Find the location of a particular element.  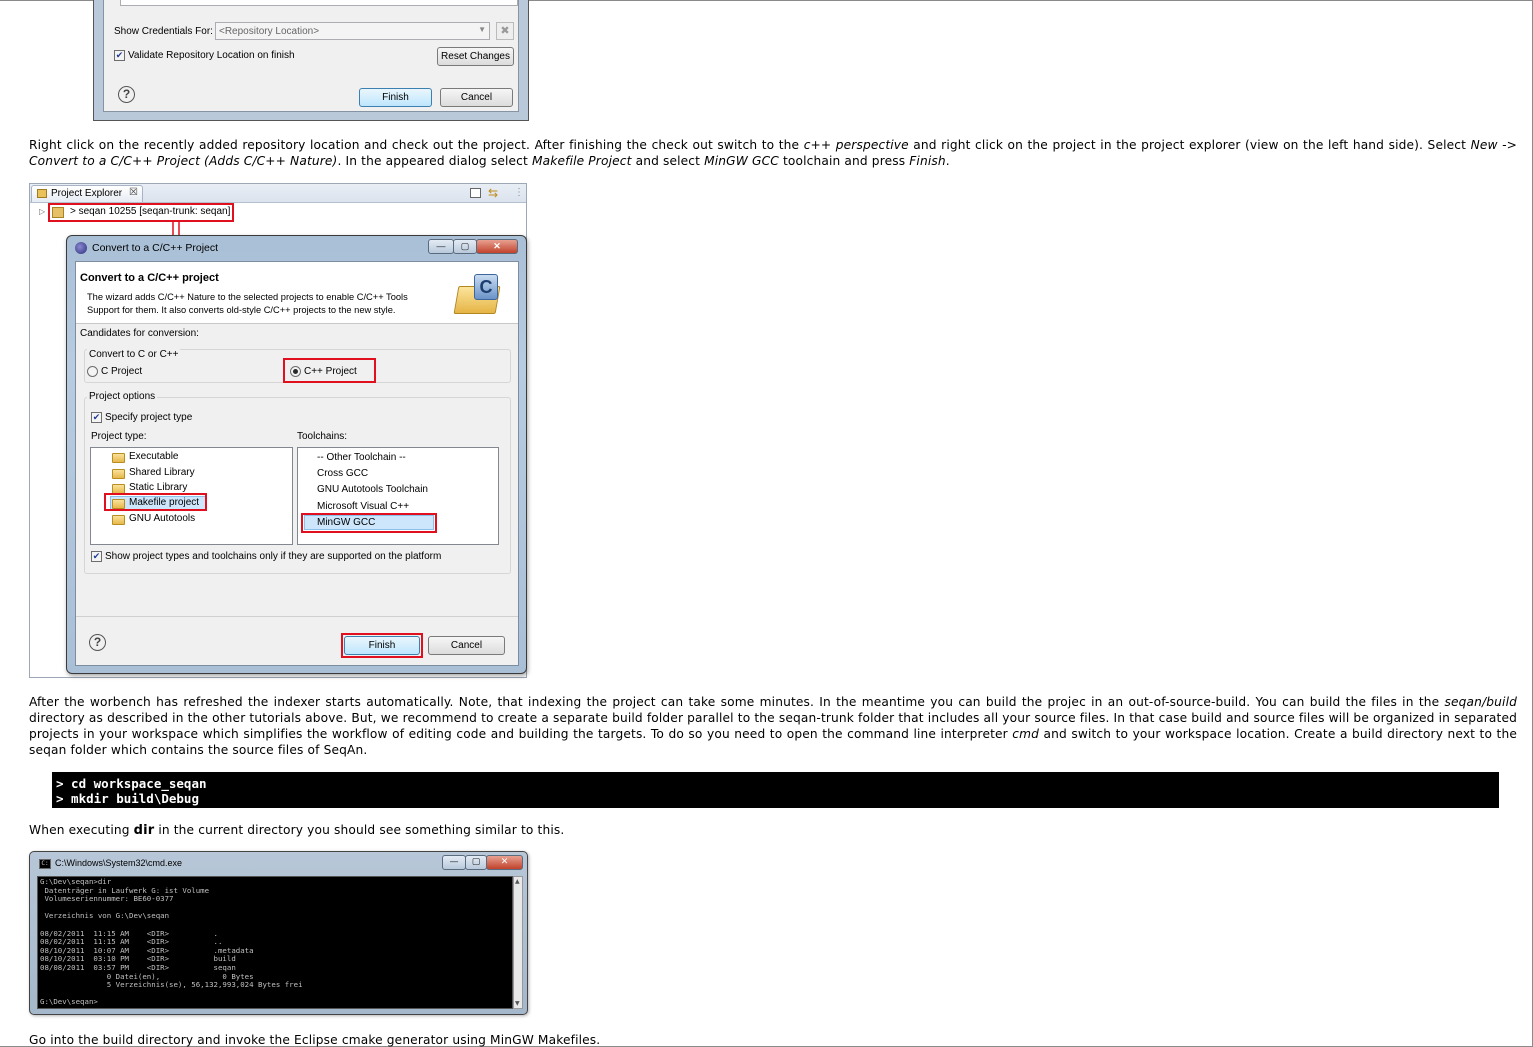

code-line: > cd workspace_seqan is located at coordinates (131, 783).